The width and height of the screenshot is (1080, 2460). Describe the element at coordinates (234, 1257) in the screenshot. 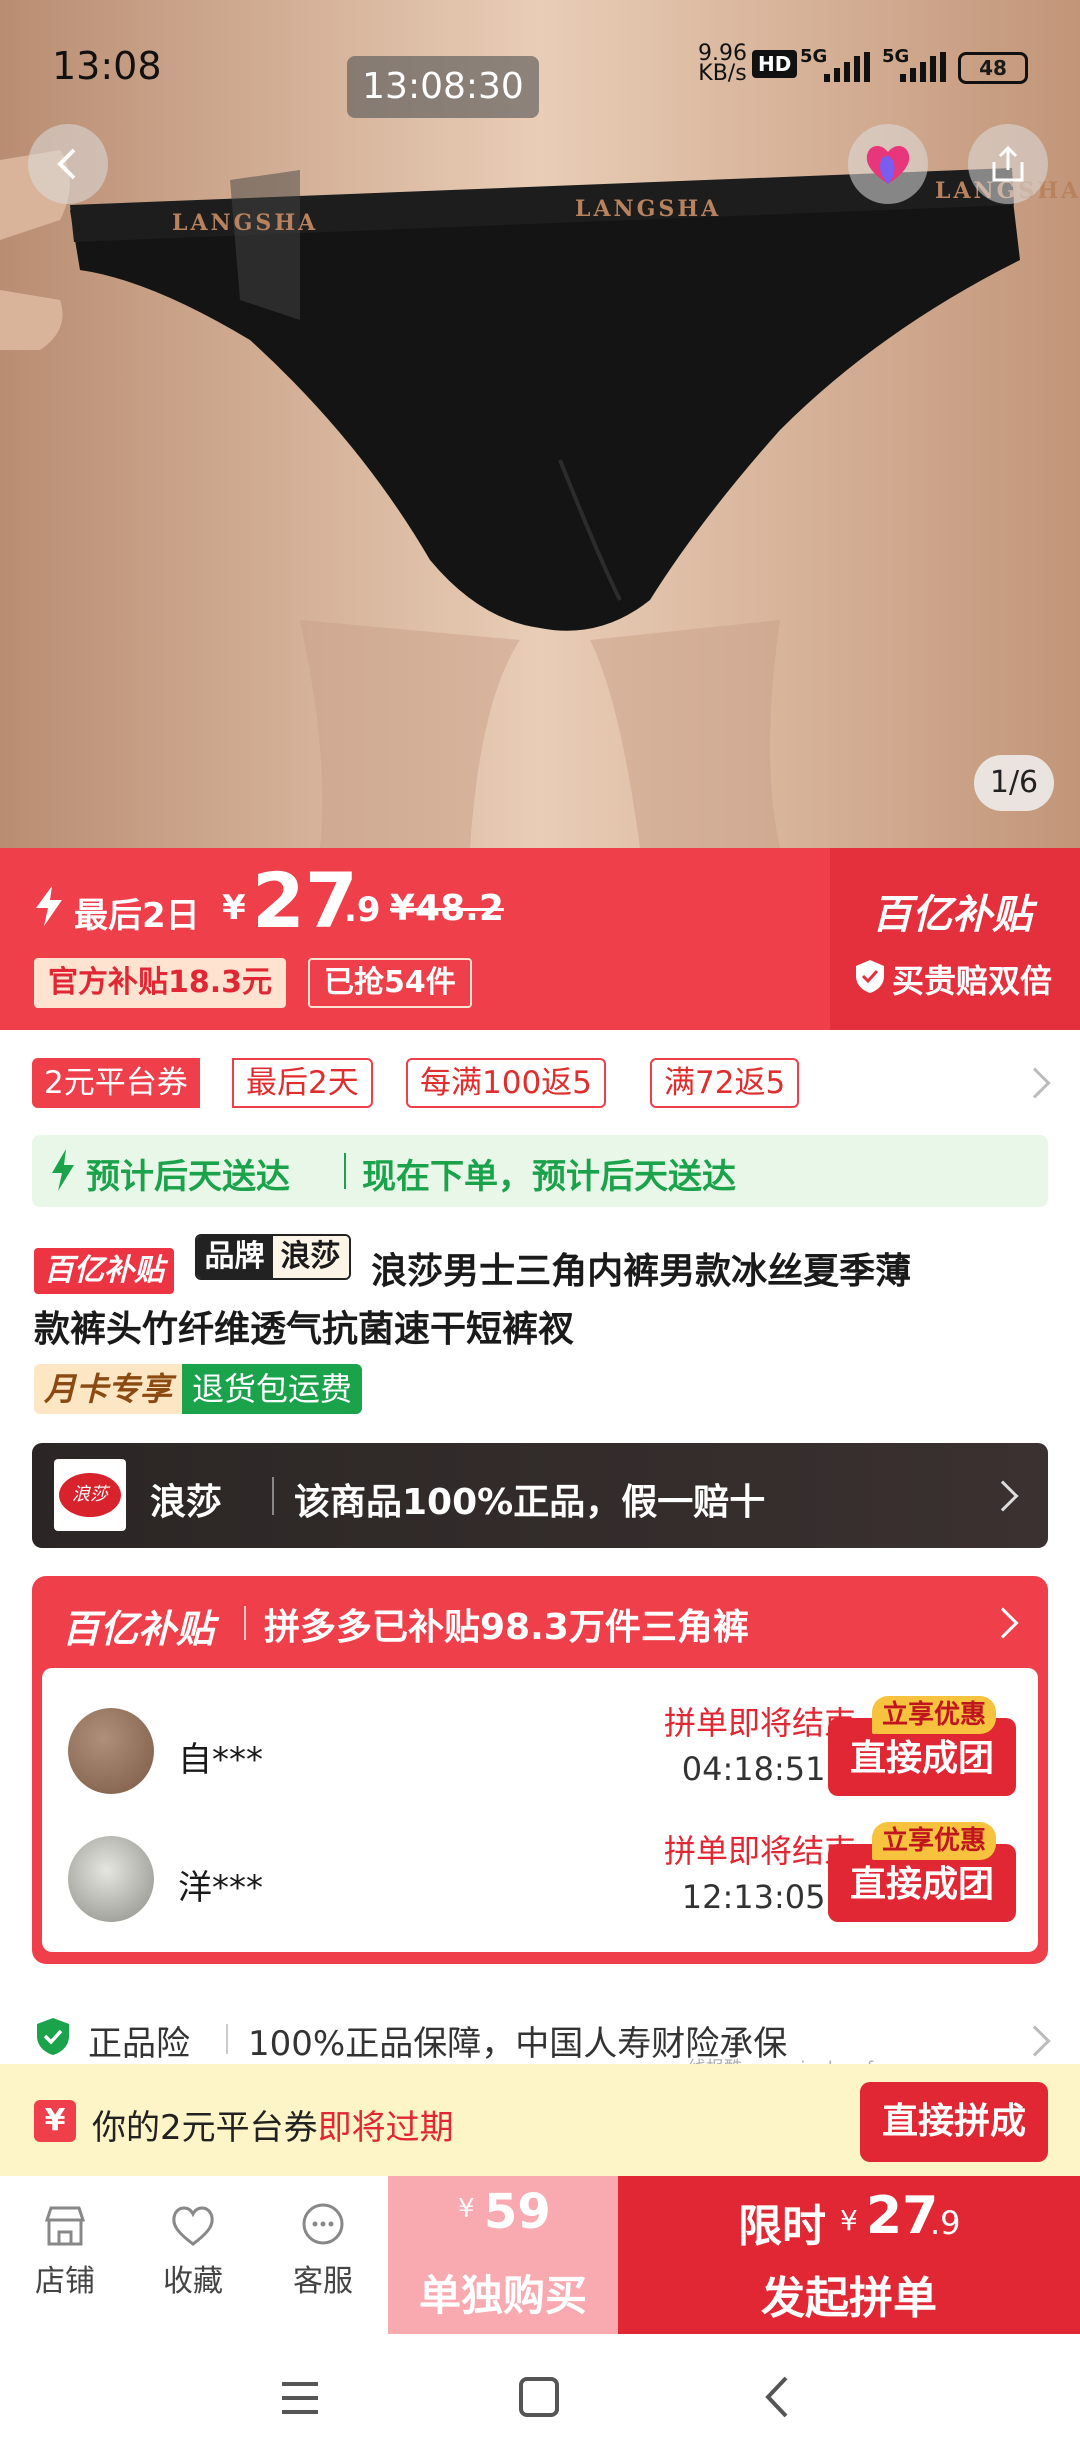

I see `brand-badge-label: 品牌` at that location.